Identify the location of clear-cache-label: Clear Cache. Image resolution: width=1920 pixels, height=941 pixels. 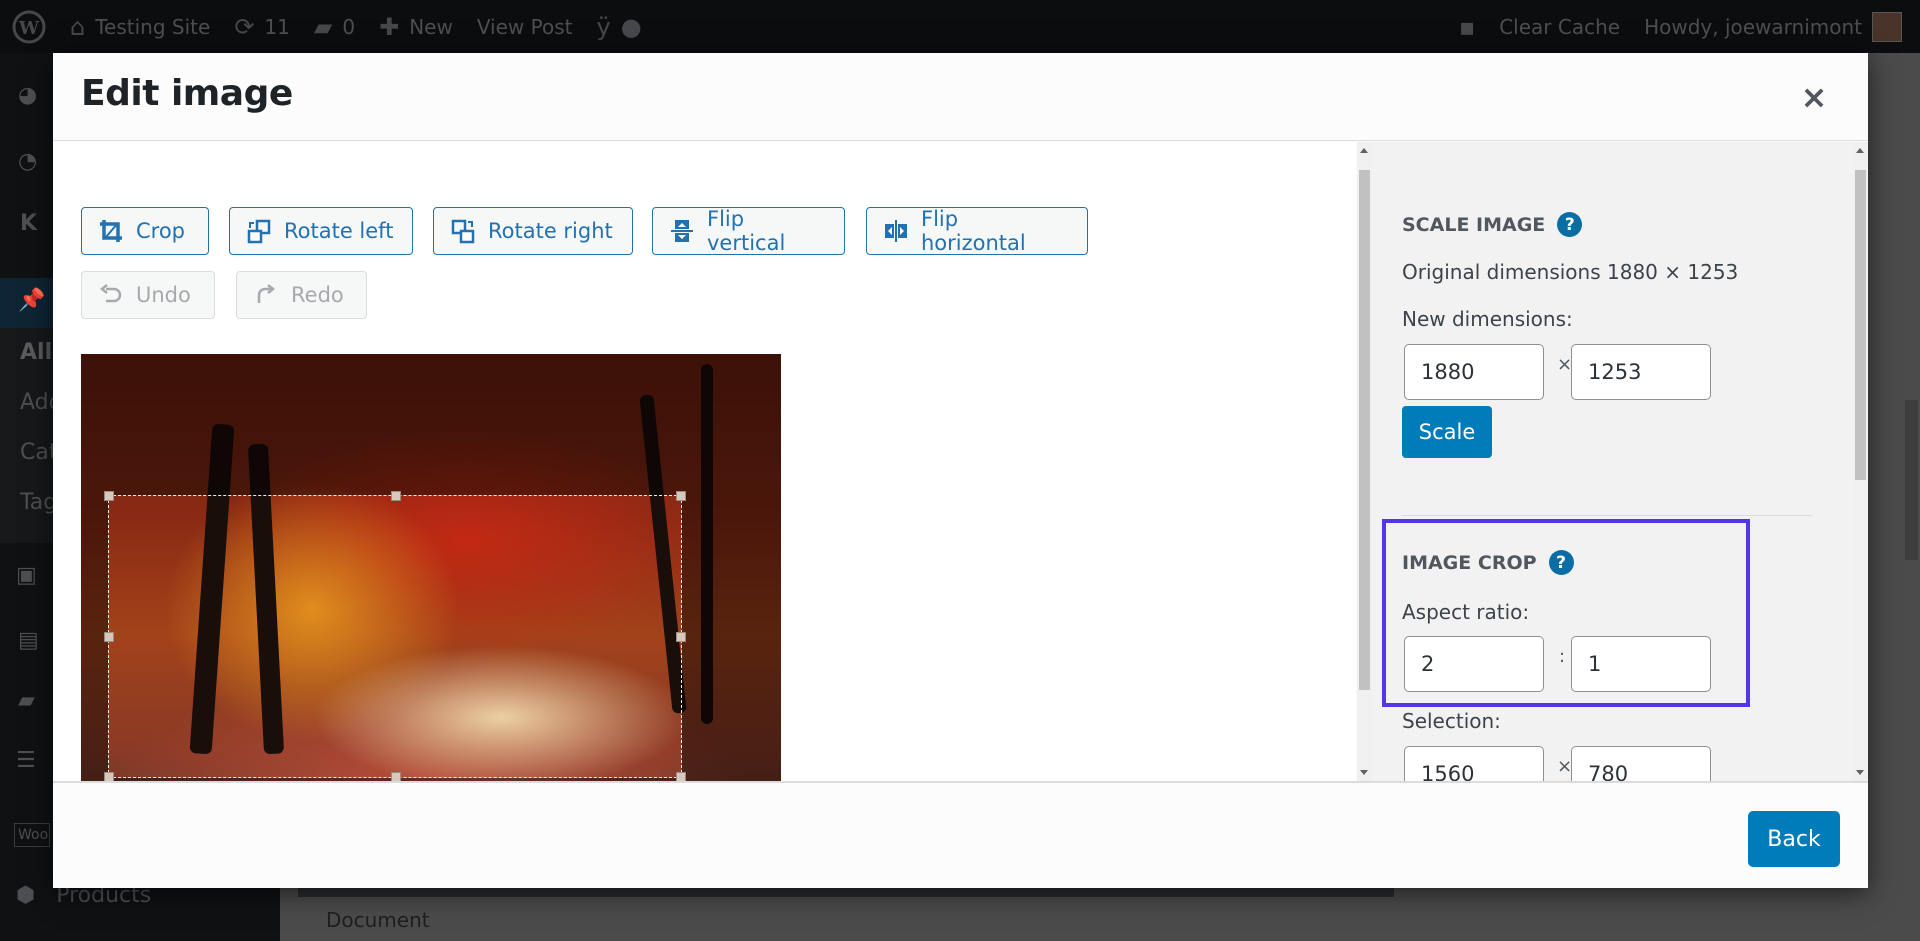
(1560, 26).